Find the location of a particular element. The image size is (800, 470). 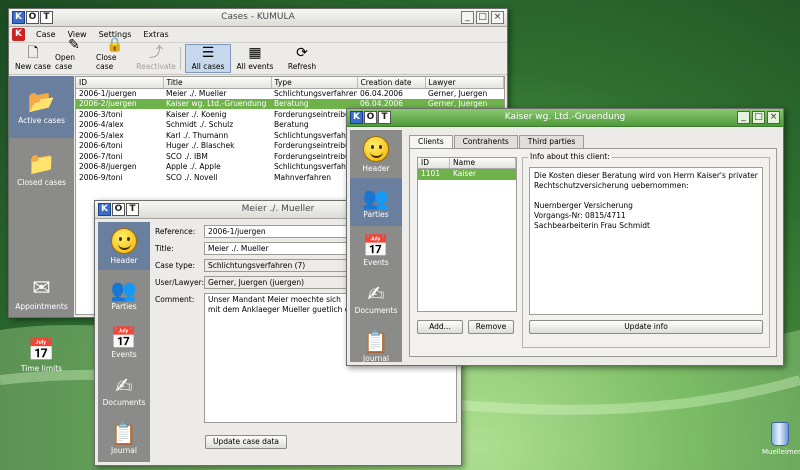

client-name: Kaiser is located at coordinates (465, 173).